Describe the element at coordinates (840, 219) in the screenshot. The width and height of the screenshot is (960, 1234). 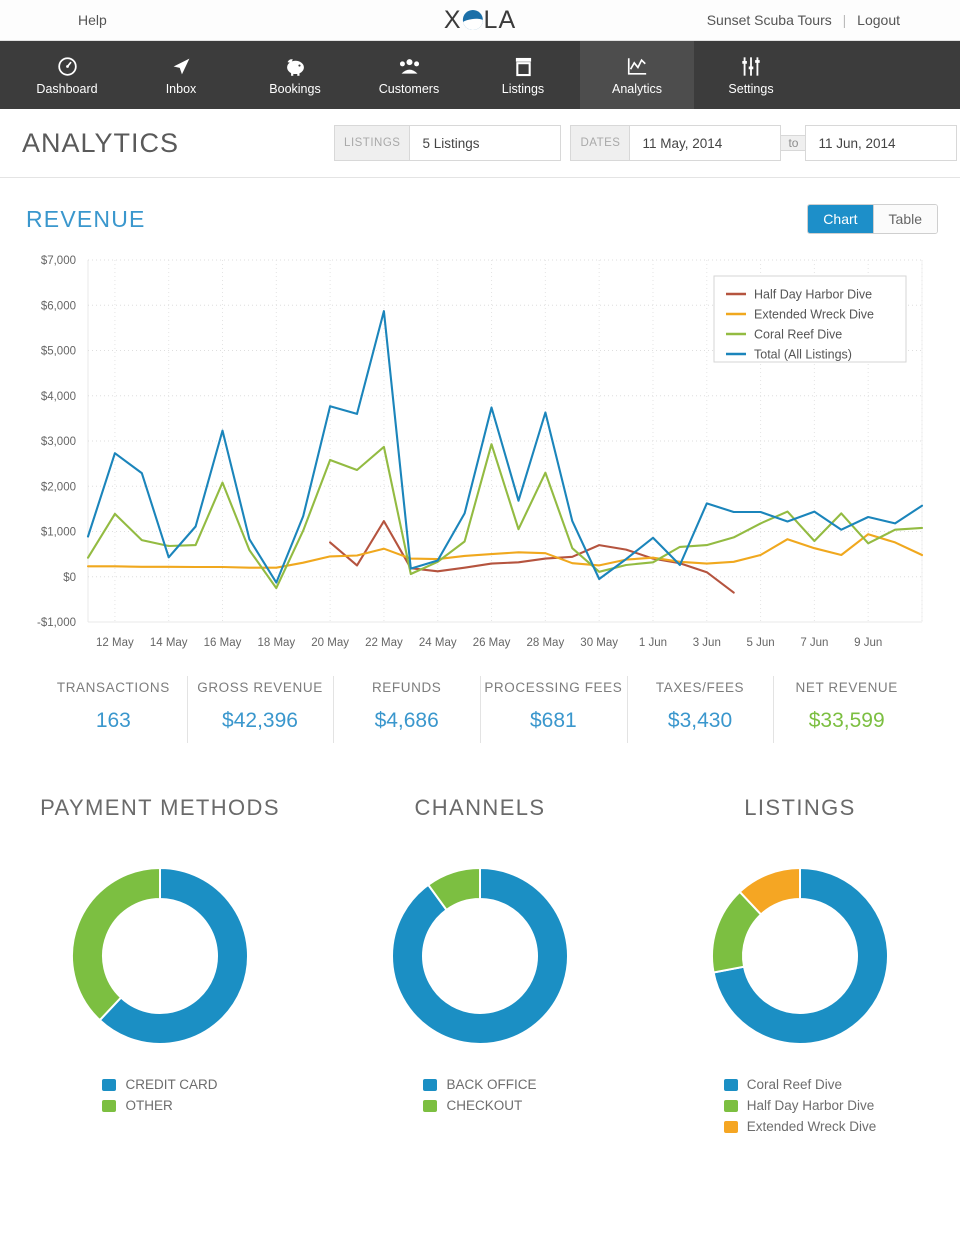
I see `tab-chart: Chart` at that location.